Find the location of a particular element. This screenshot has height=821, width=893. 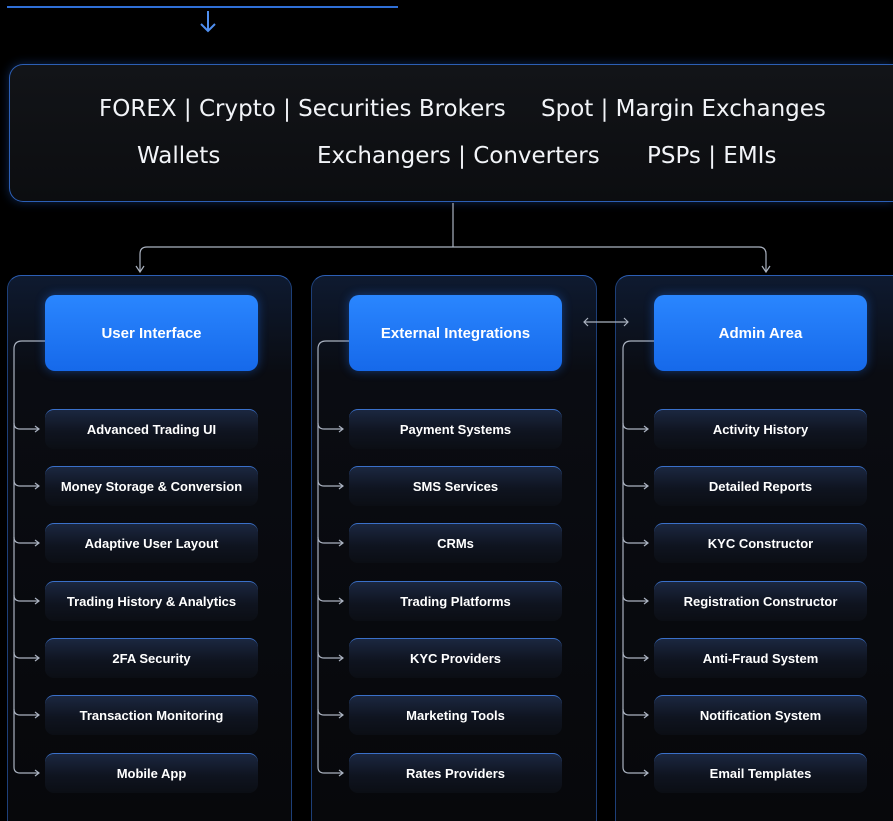

list-item: KYC Constructor is located at coordinates (760, 543).